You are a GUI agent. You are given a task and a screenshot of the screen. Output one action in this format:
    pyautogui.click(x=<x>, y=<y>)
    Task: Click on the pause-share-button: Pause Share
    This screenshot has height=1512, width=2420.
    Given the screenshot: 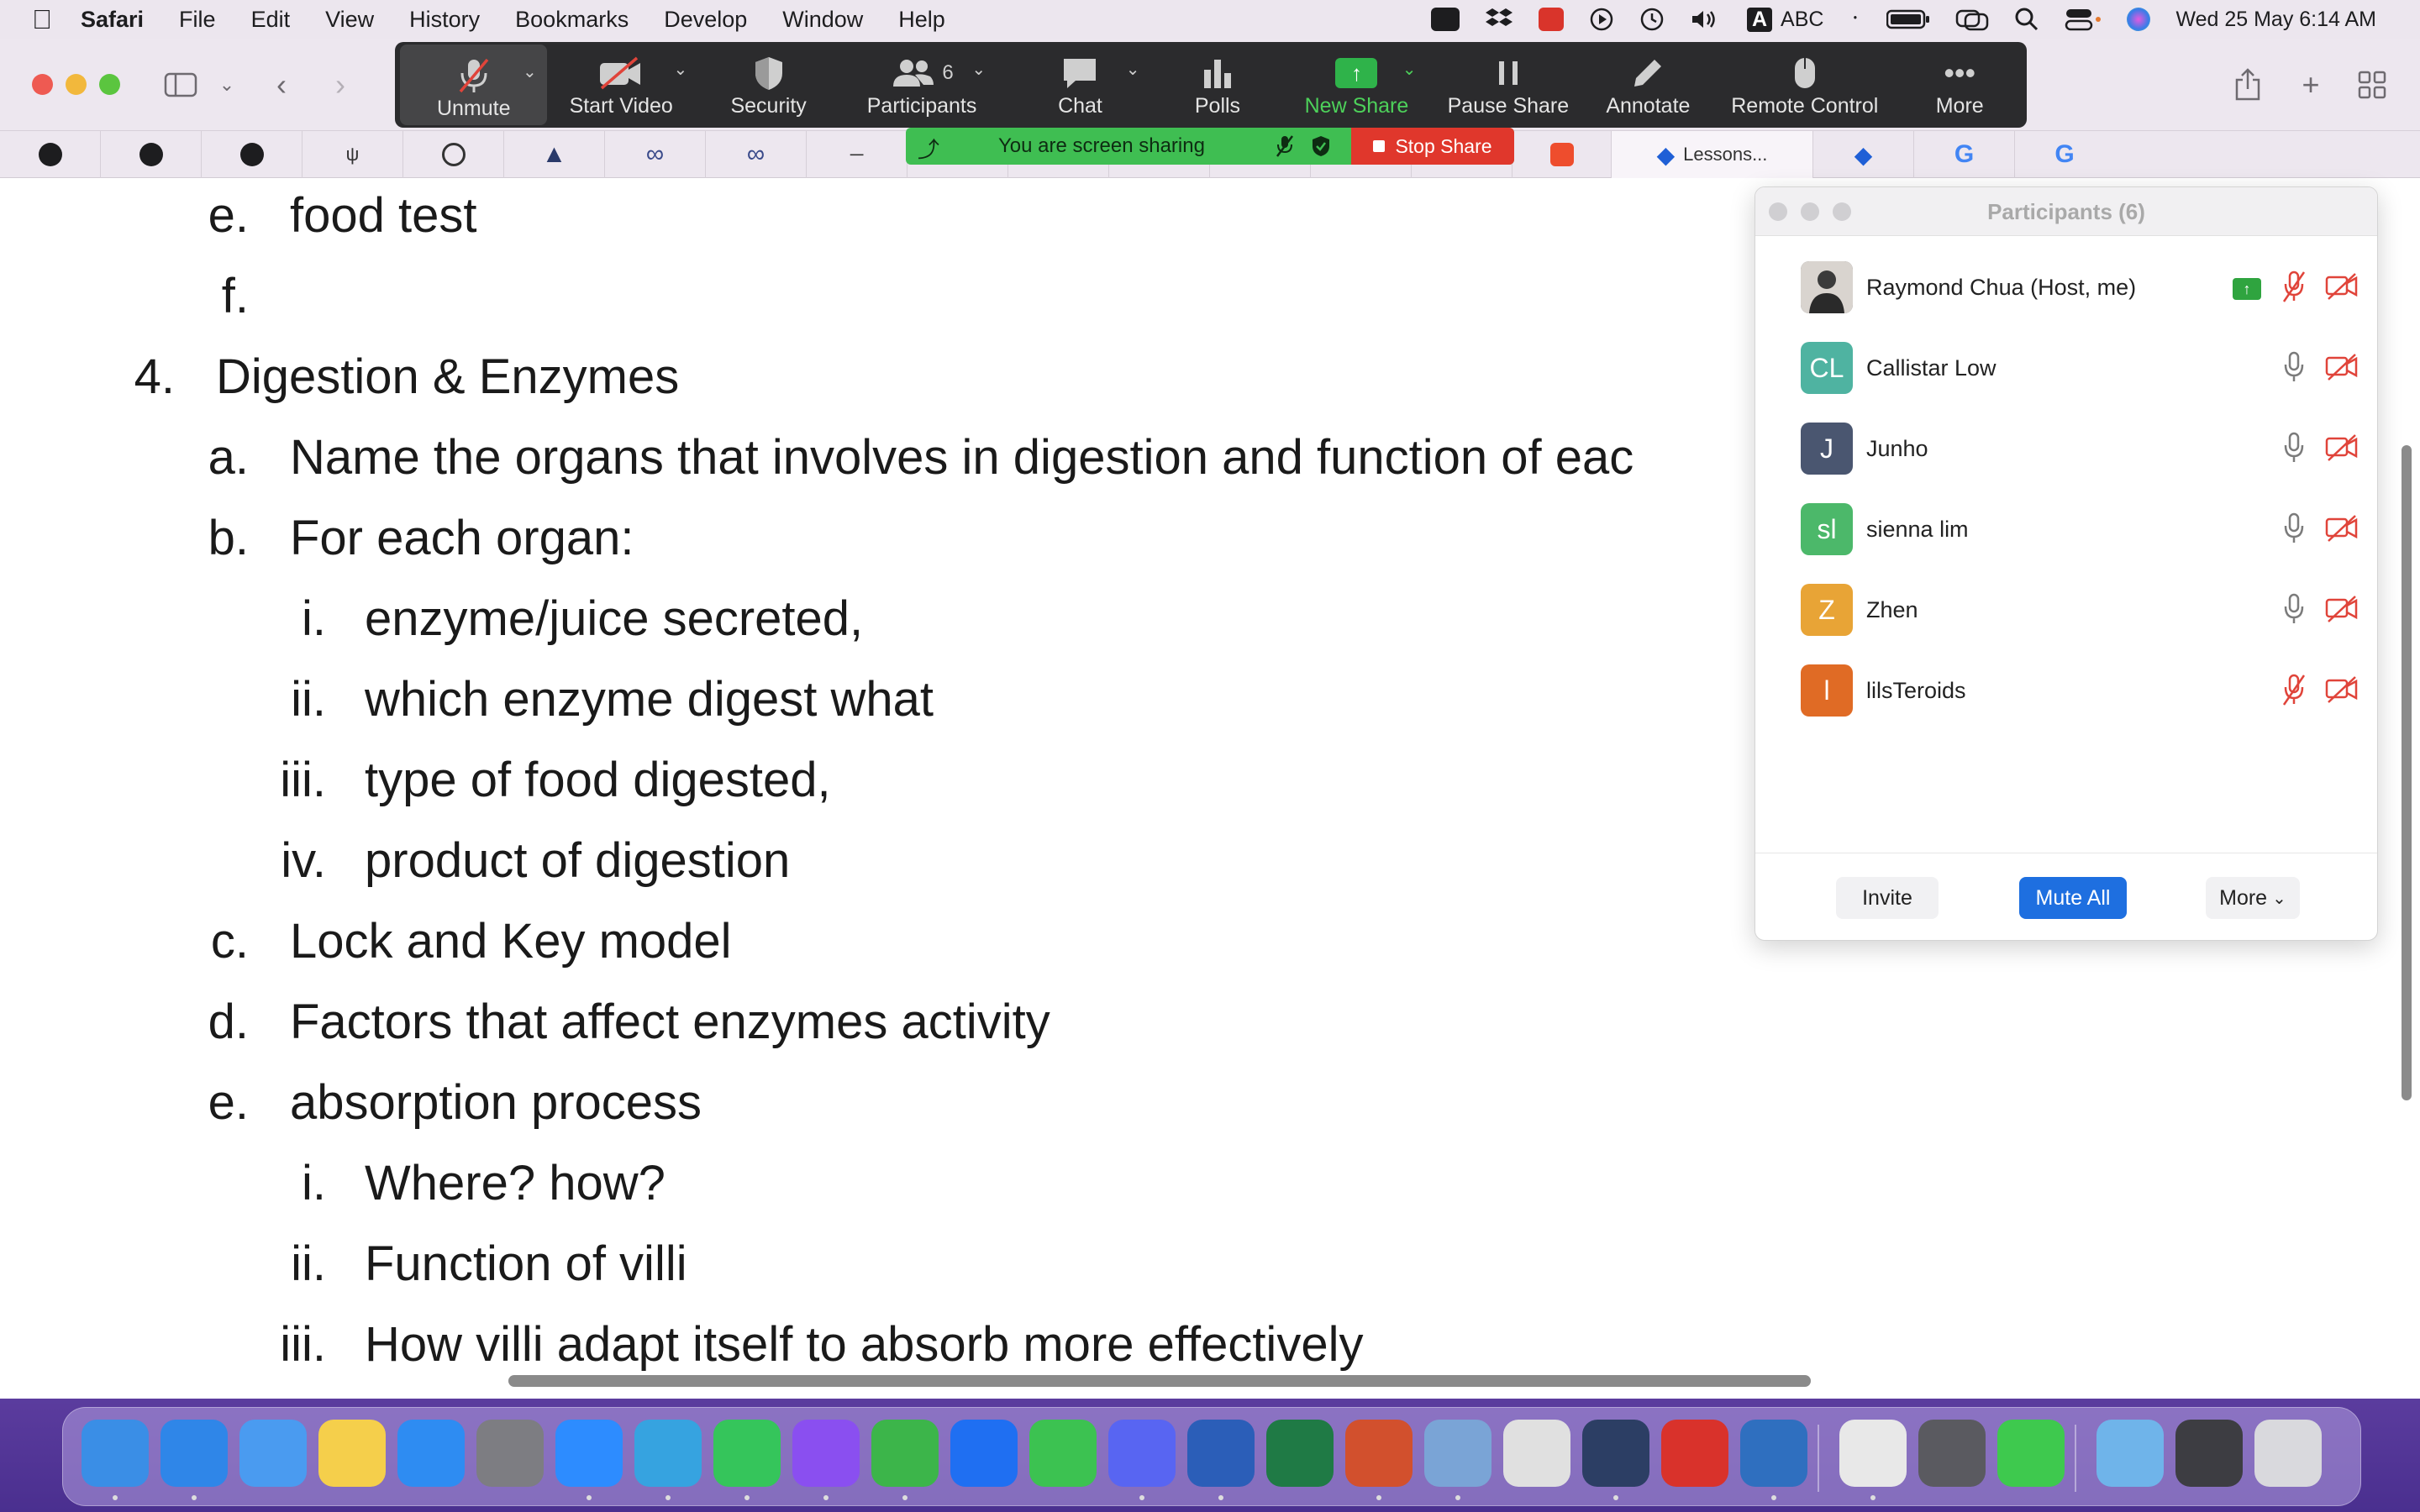 What is the action you would take?
    pyautogui.click(x=1508, y=85)
    